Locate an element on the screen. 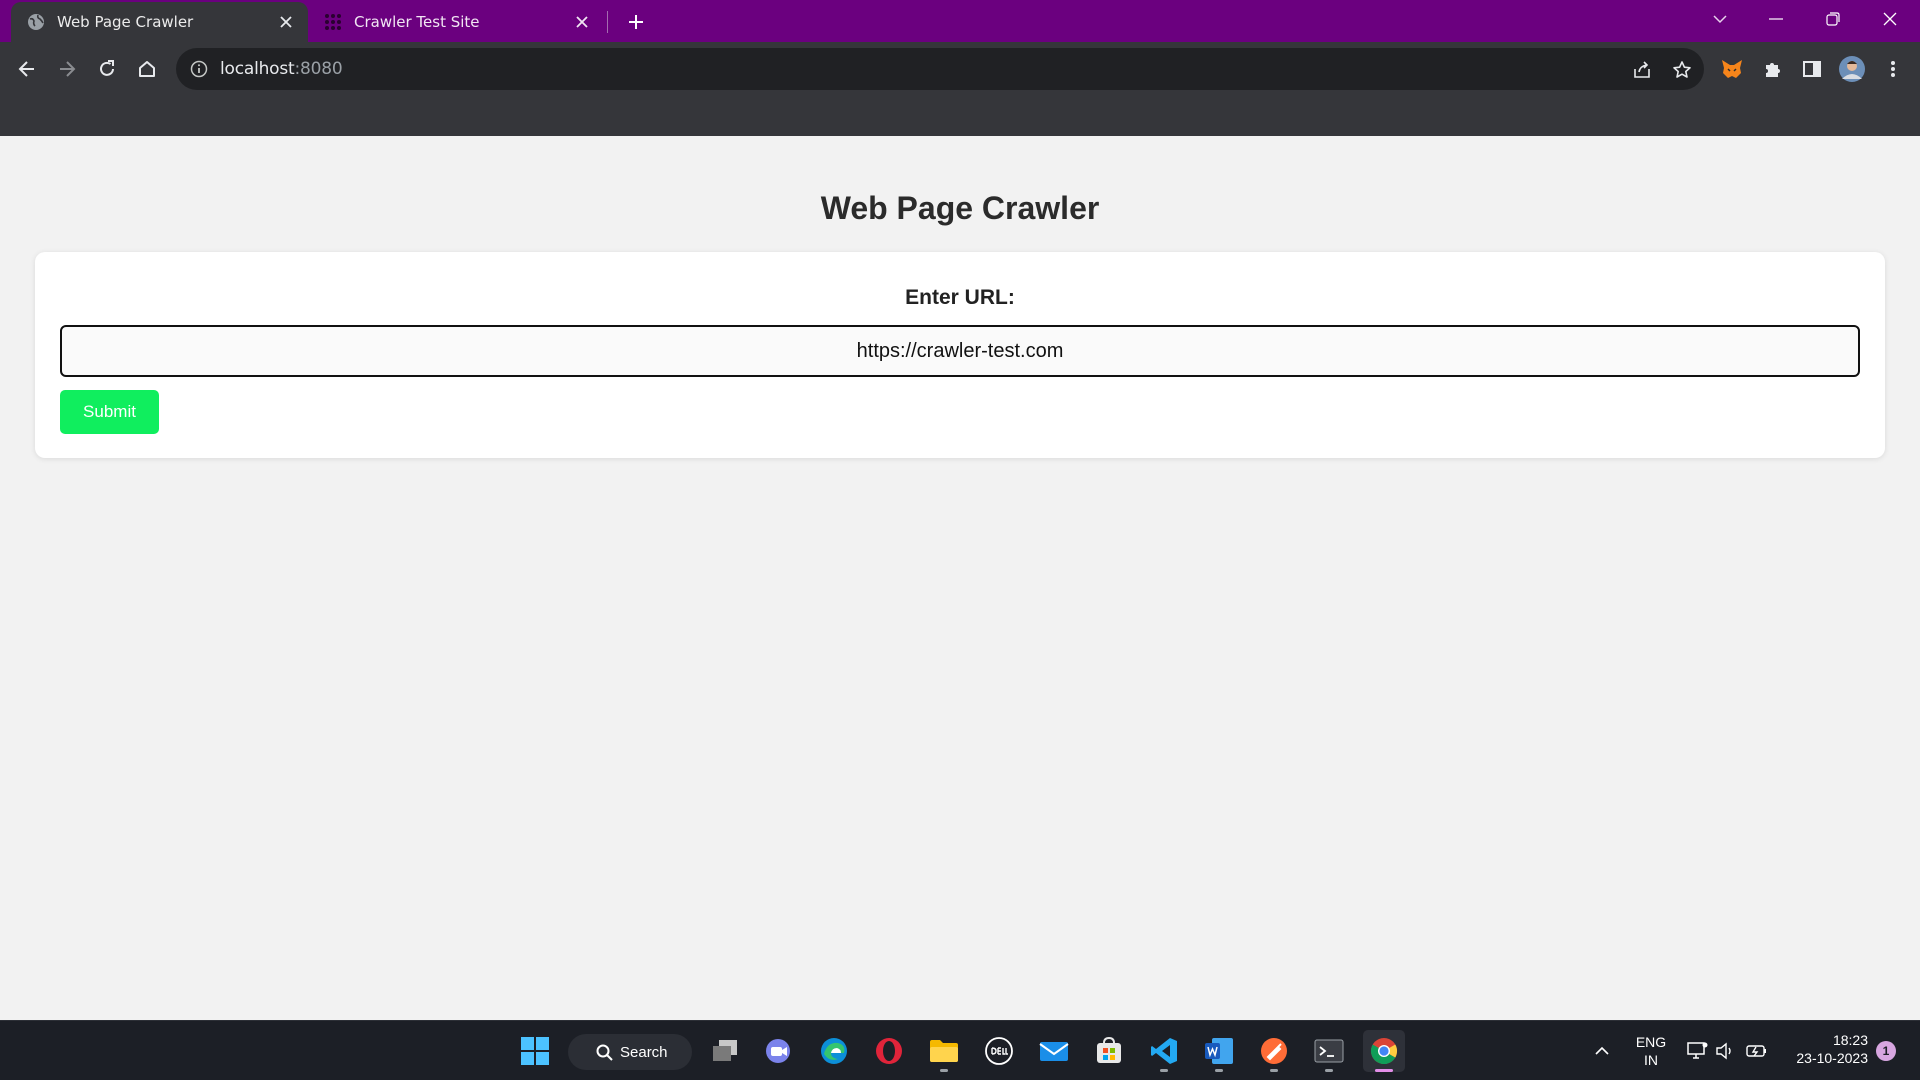 This screenshot has height=1080, width=1920. start-button is located at coordinates (535, 1051).